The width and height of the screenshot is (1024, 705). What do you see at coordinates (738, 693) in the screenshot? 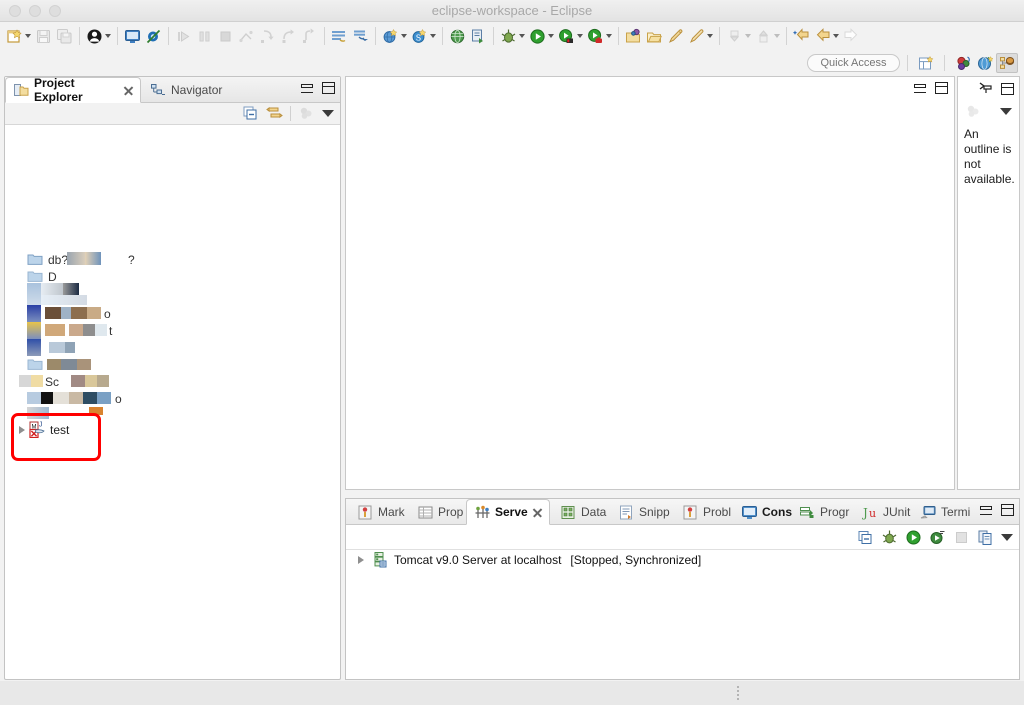
I see `resize-grip` at bounding box center [738, 693].